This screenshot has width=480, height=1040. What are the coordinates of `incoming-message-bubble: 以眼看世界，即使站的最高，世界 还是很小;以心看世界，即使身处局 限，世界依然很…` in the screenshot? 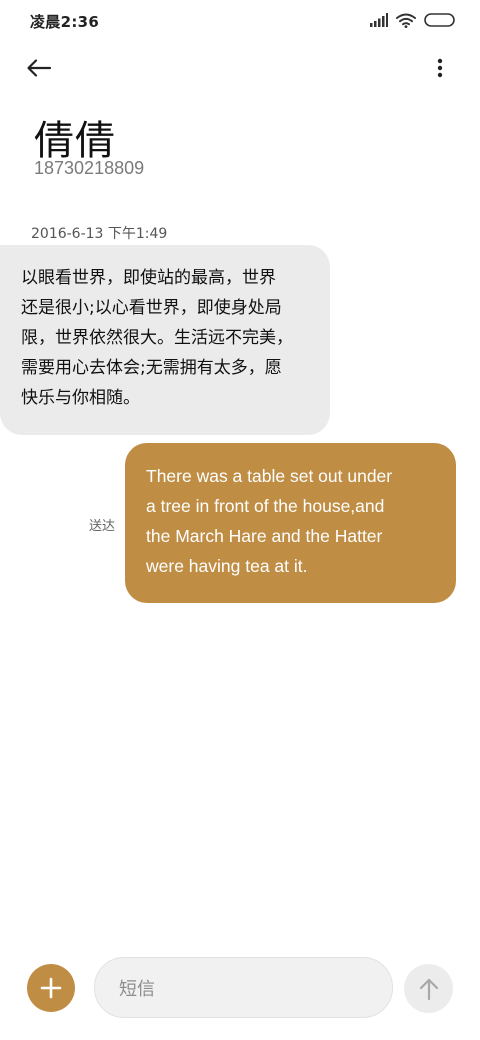 It's located at (165, 340).